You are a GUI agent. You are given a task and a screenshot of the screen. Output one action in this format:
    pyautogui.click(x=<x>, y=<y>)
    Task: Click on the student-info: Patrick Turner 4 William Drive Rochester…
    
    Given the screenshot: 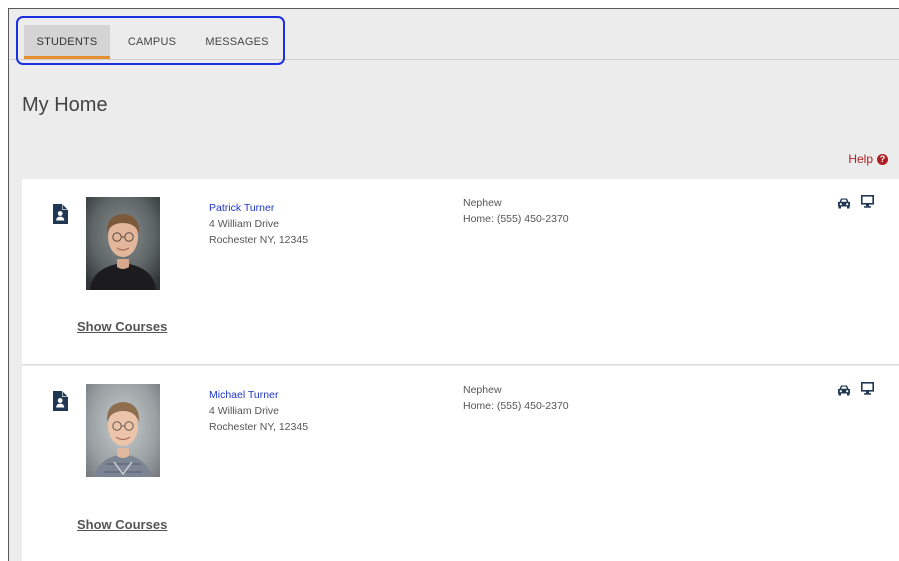 What is the action you would take?
    pyautogui.click(x=258, y=224)
    